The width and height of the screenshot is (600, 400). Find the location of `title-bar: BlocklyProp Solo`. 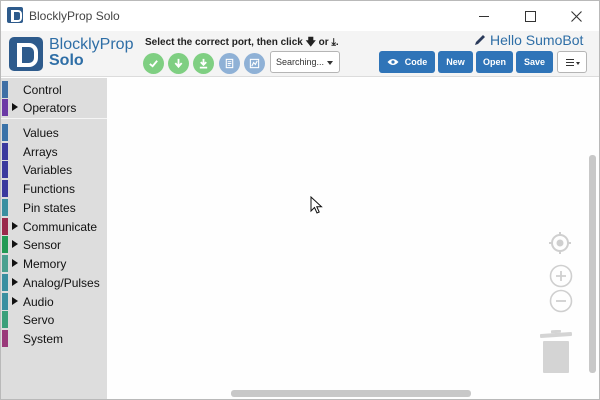

title-bar: BlocklyProp Solo is located at coordinates (300, 16).